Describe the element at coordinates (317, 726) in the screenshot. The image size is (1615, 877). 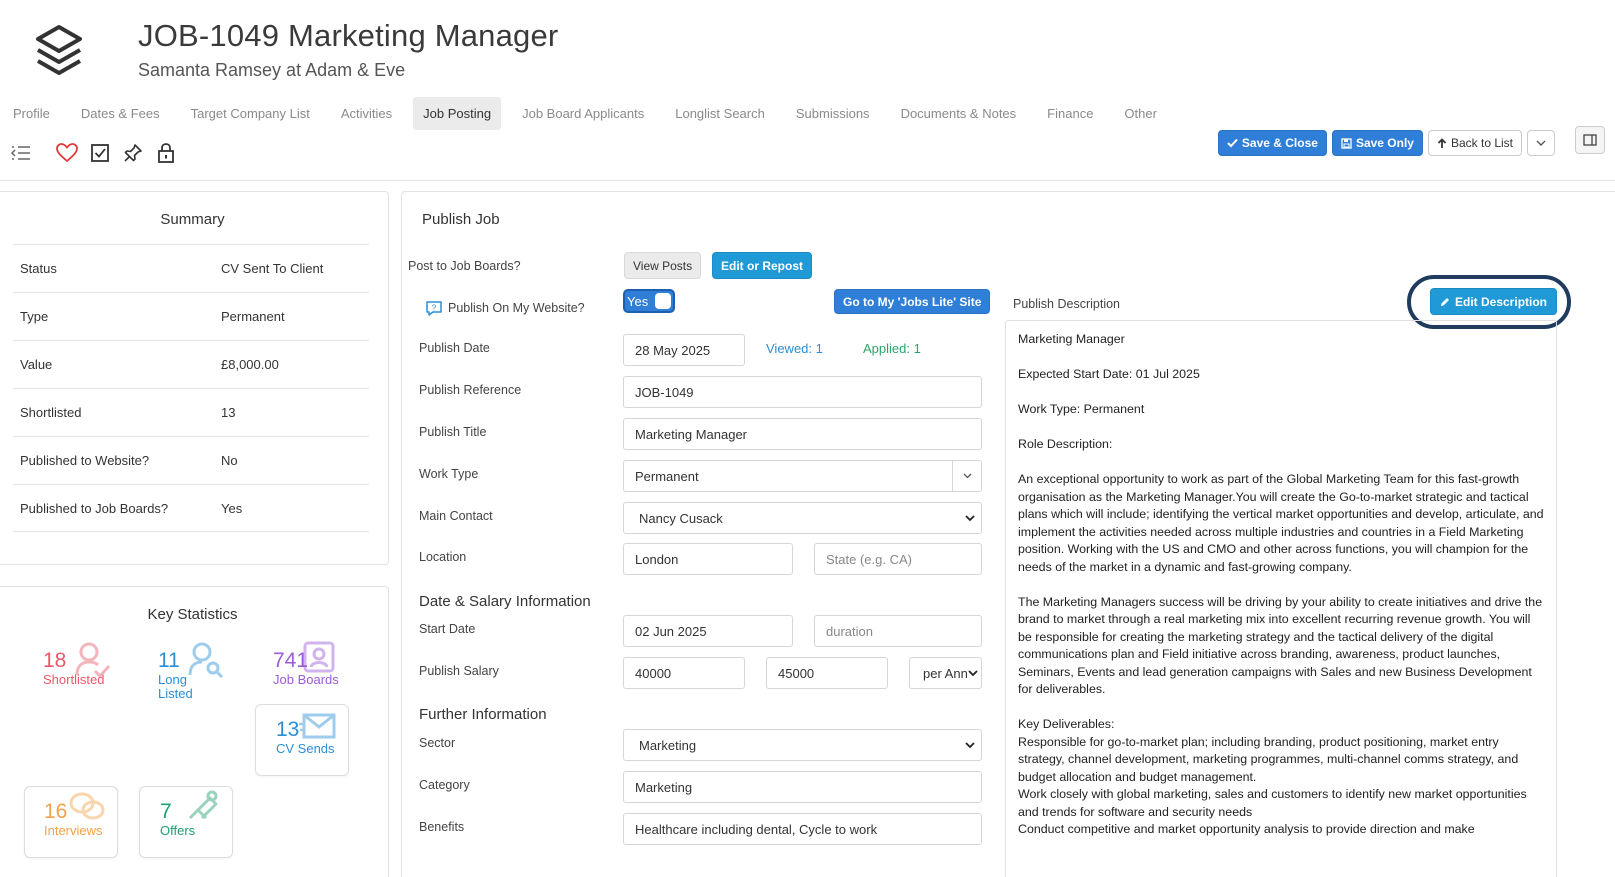
I see `envelope-icon` at that location.